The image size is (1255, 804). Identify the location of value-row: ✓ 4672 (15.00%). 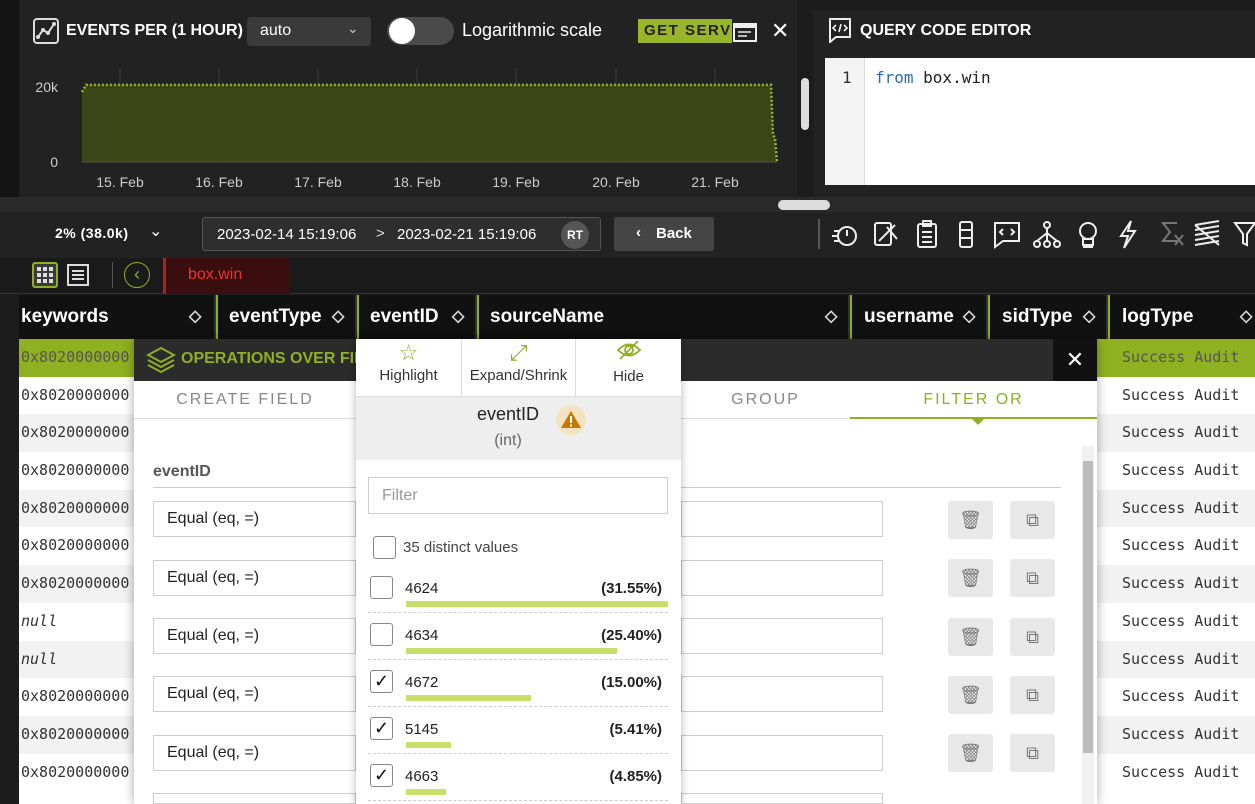
(518, 683).